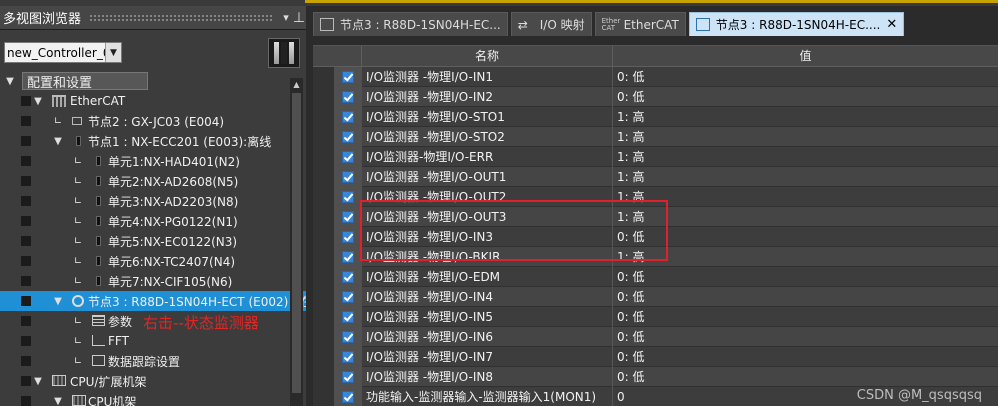 This screenshot has width=998, height=406. Describe the element at coordinates (299, 18) in the screenshot. I see `auto-hide-icon: ⊥` at that location.